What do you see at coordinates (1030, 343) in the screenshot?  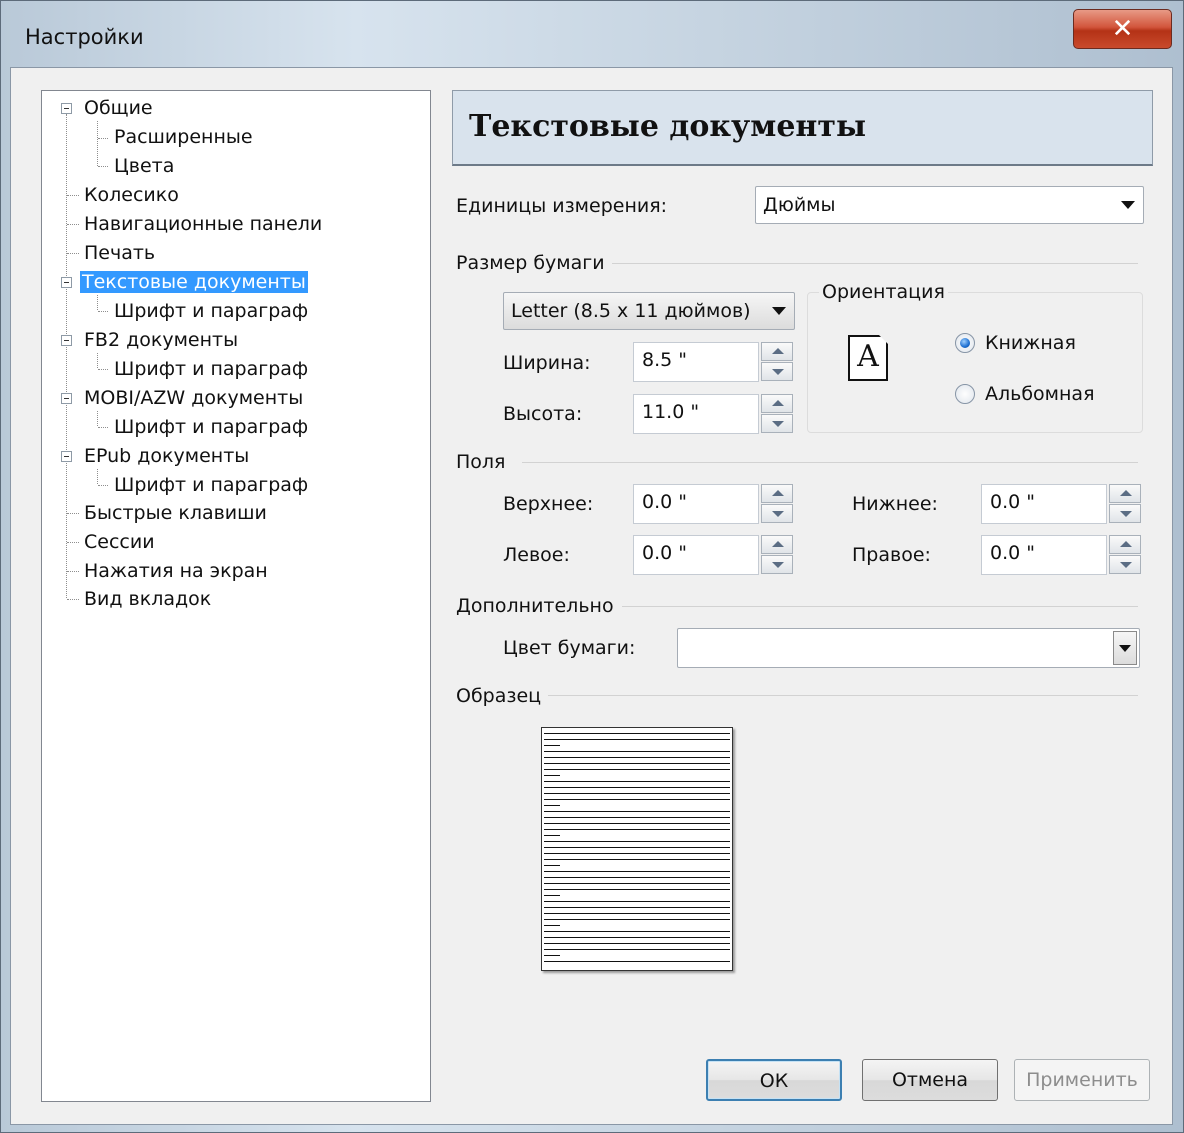 I see `portrait-label: Книжная` at bounding box center [1030, 343].